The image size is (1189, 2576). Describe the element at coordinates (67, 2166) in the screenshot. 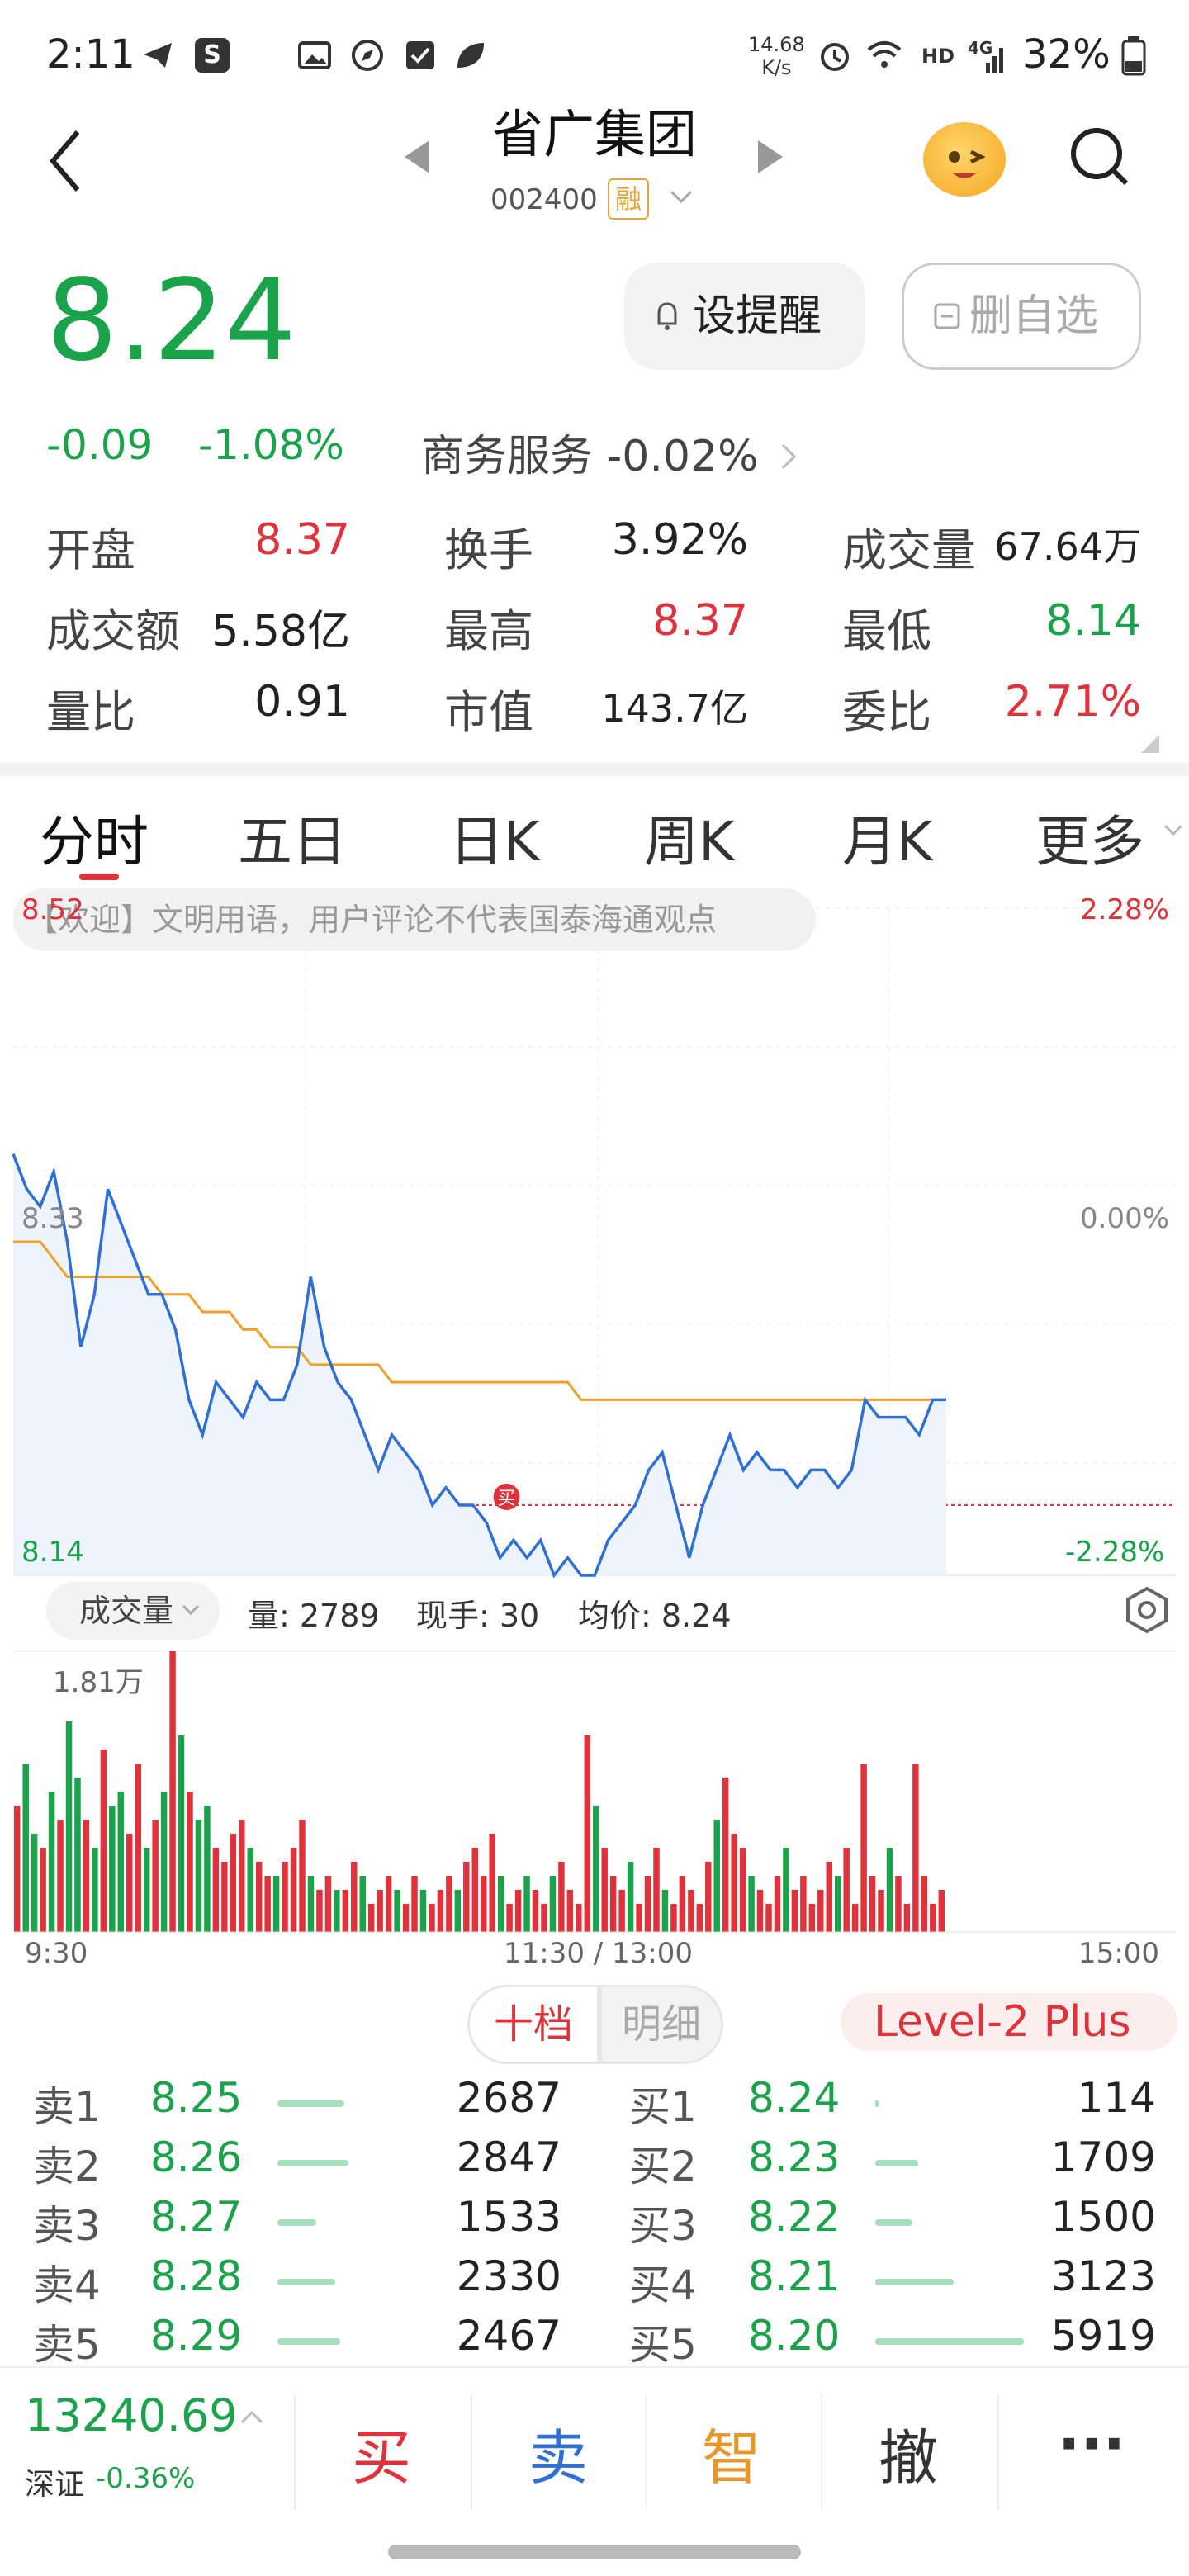

I see `order-level-label: 卖2` at that location.